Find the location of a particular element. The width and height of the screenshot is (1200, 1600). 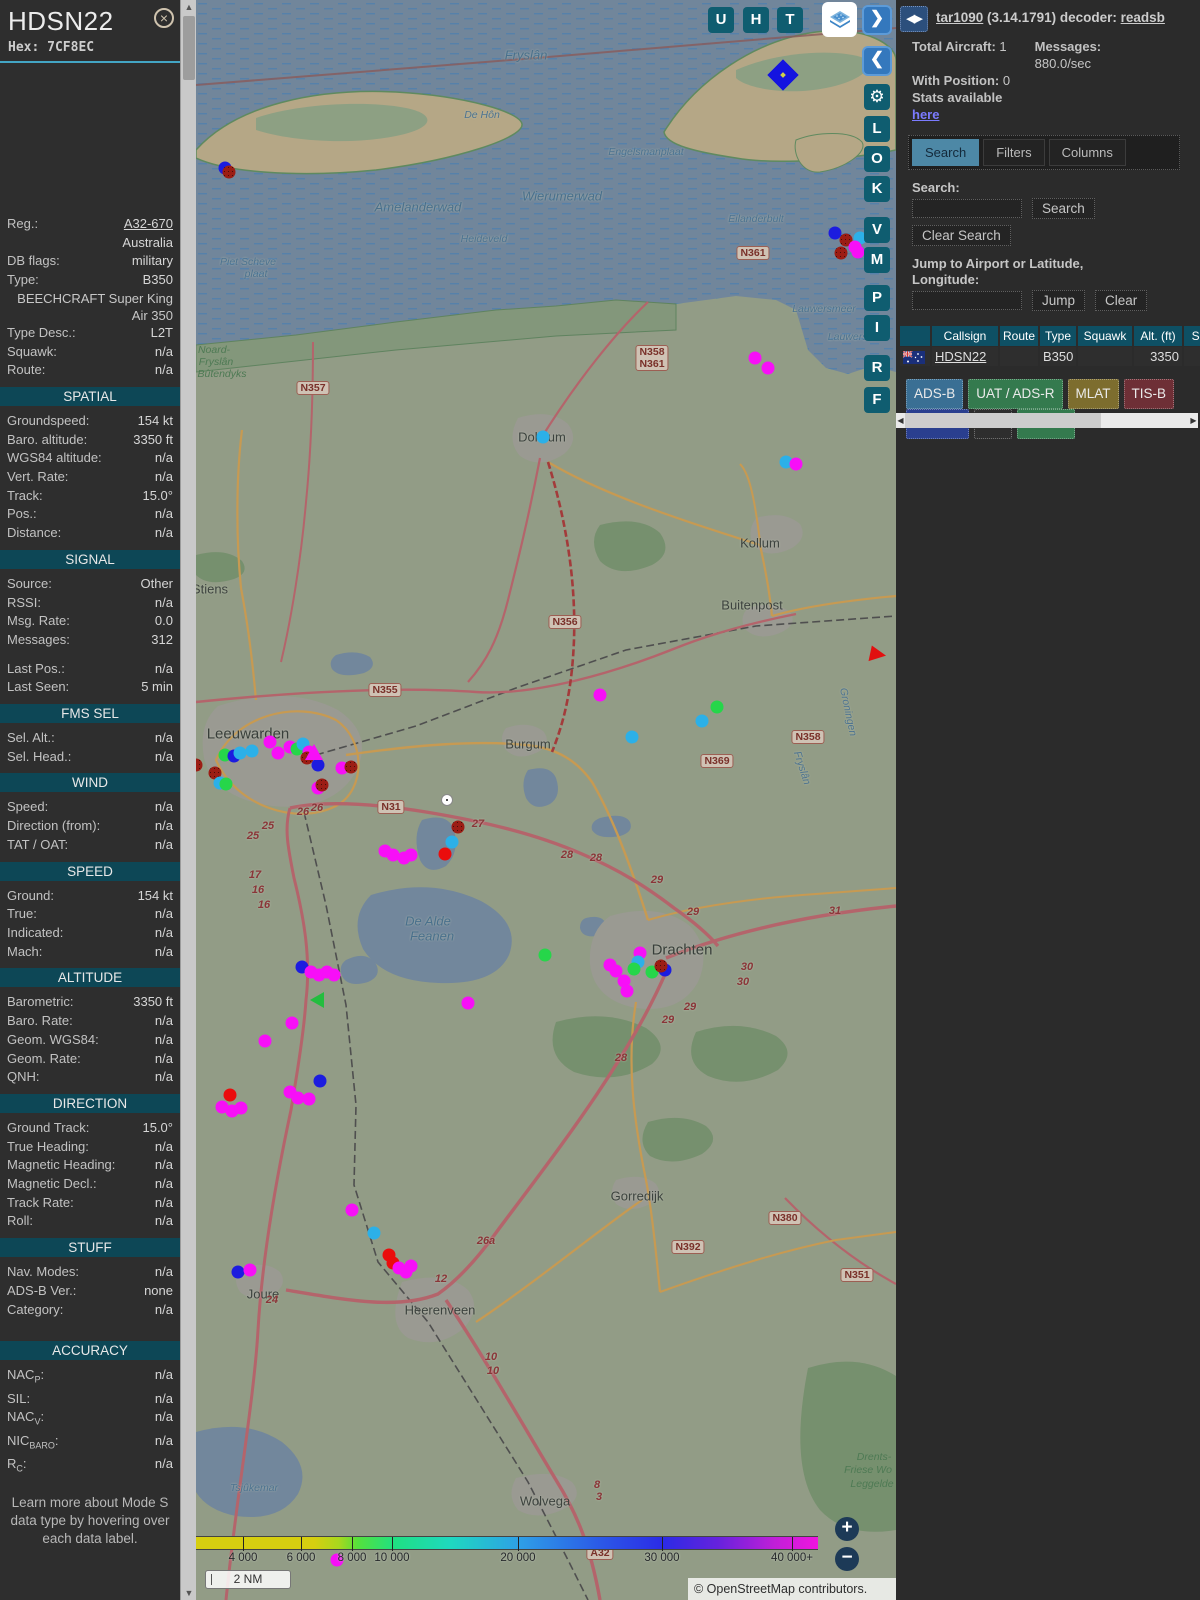

panel-toggle-button: ◀▶ is located at coordinates (914, 19).